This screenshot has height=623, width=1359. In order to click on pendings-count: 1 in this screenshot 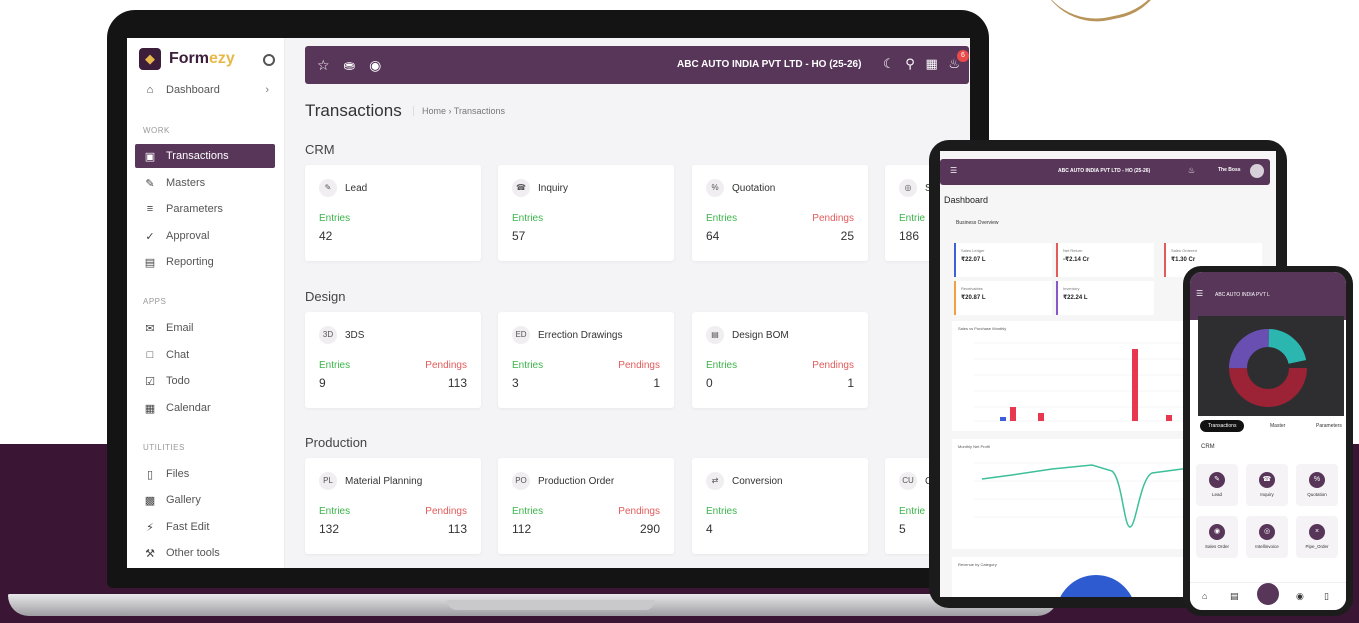, I will do `click(656, 383)`.